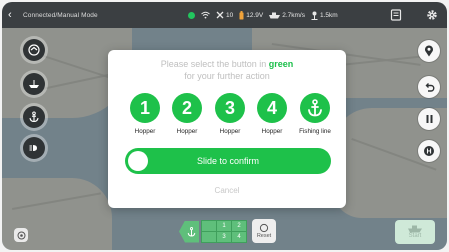 Image resolution: width=449 pixels, height=252 pixels. I want to click on hopper-grid: 1 2 3 4, so click(224, 231).